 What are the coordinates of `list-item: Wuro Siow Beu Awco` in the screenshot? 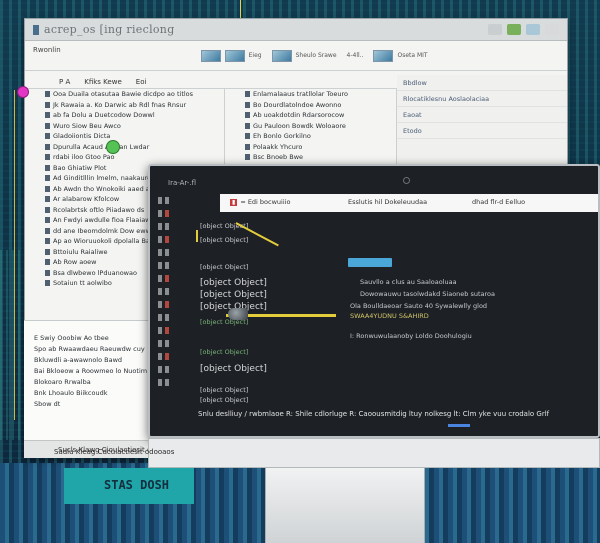 It's located at (124, 126).